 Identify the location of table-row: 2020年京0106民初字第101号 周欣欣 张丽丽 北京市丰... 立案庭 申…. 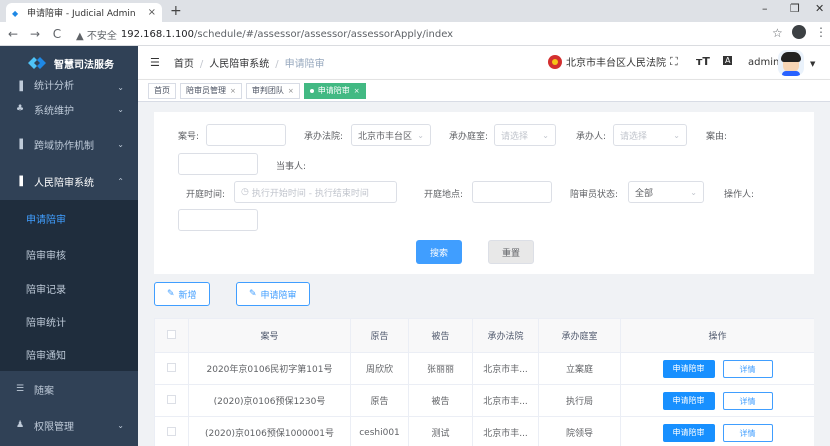
(484, 368).